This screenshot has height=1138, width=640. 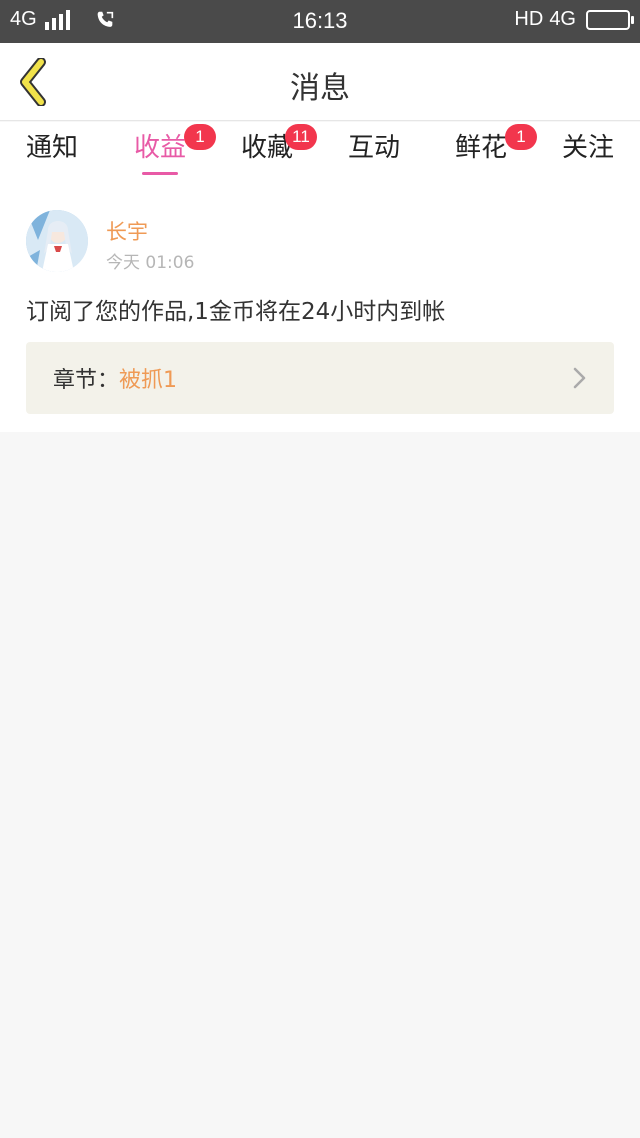 I want to click on message-text: 订阅了您的作品,1金币将在24小时内到帐, so click(x=236, y=312).